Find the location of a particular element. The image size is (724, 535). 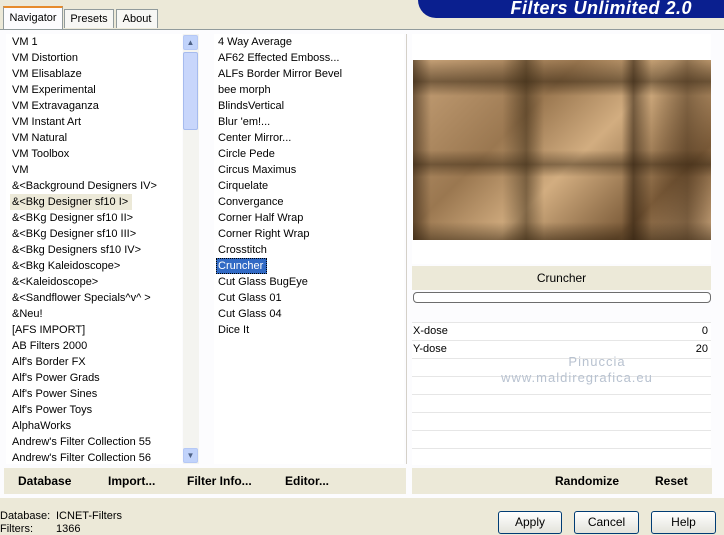

cancel-button: Cancel is located at coordinates (606, 522).